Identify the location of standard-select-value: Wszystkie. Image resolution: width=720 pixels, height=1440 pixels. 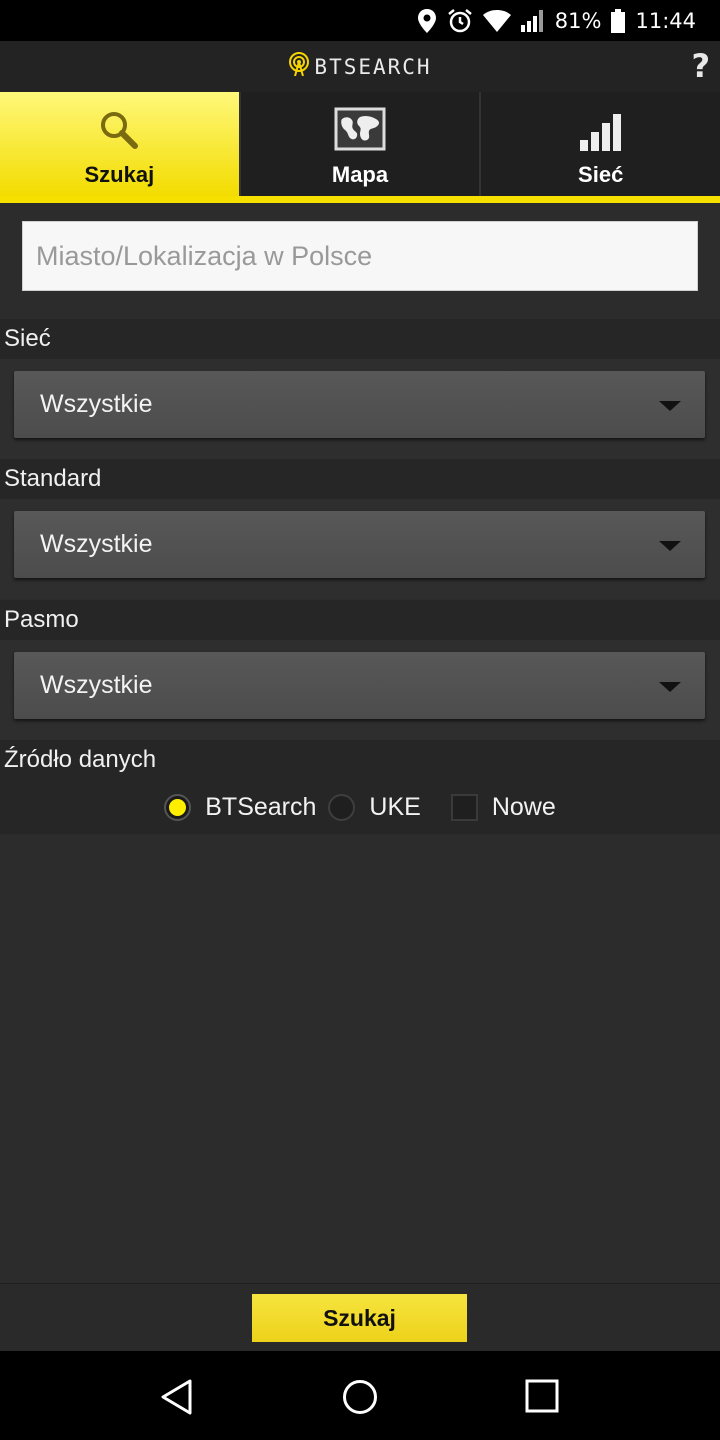
(96, 544).